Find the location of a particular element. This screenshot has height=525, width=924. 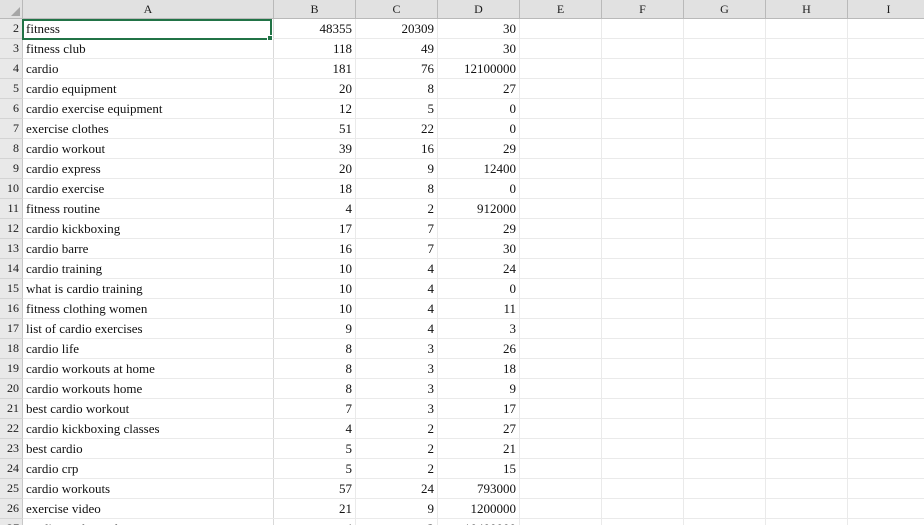

table-row: 4 cardio 181 76 12100000 is located at coordinates (462, 68).